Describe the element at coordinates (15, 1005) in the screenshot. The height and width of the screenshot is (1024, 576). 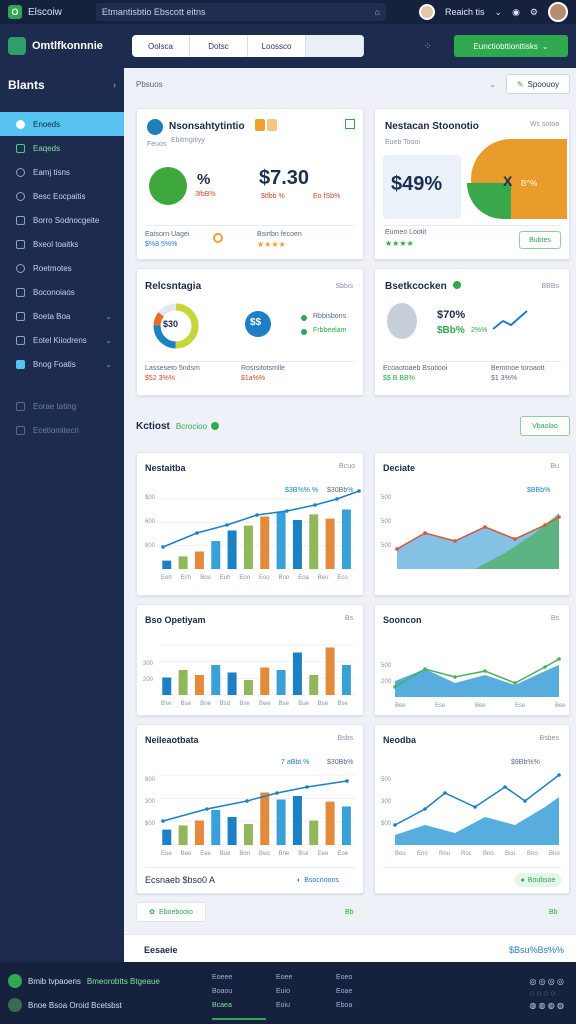
I see `status-icon` at that location.